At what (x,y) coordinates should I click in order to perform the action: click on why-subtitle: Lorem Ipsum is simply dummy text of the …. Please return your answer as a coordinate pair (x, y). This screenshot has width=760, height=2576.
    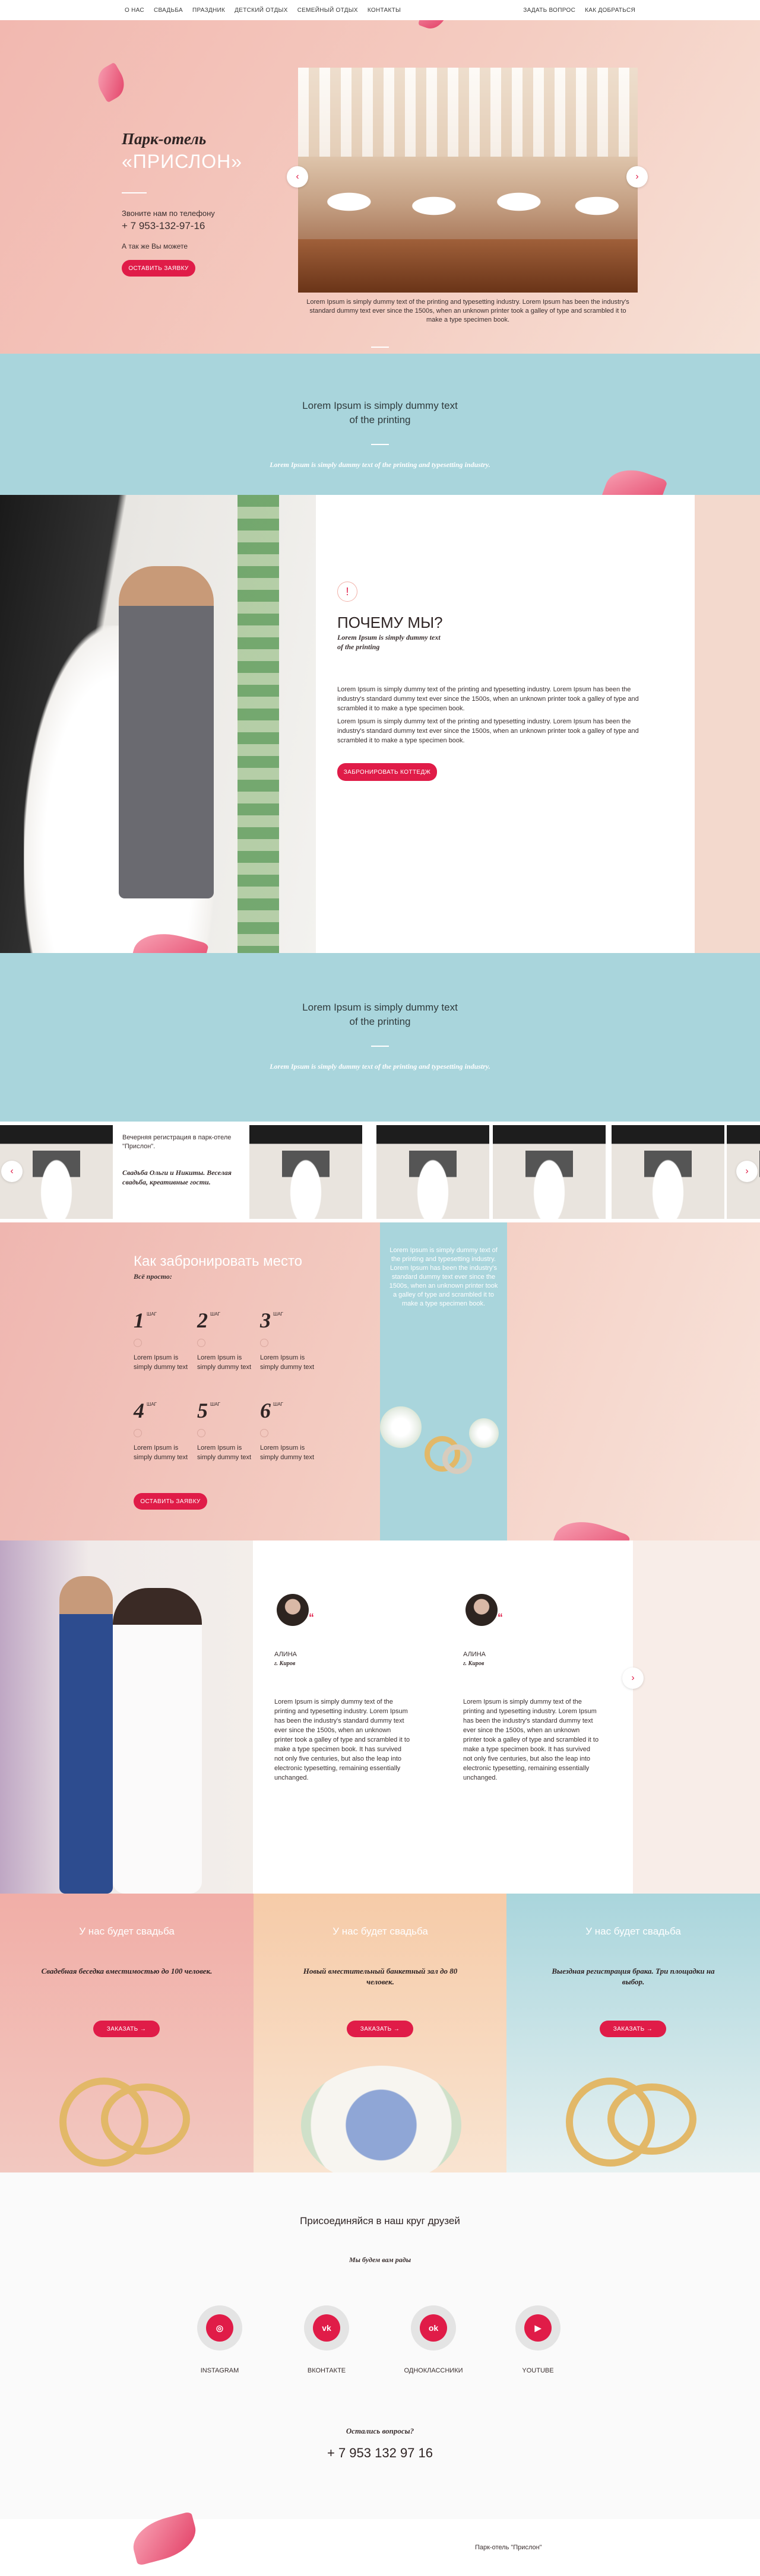
    Looking at the image, I should click on (389, 642).